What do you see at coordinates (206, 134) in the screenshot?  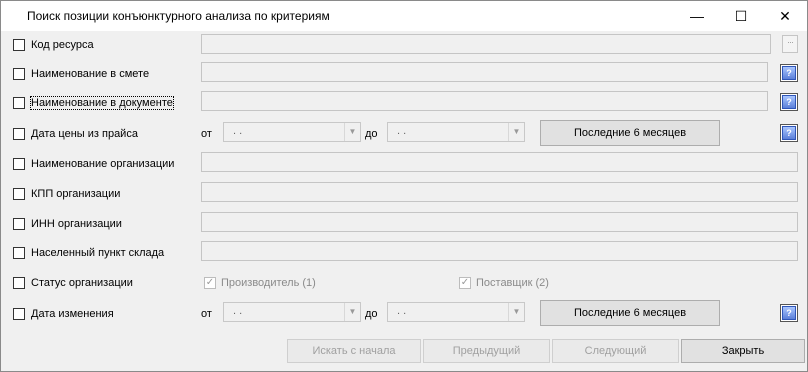 I see `price-date-from-label: от` at bounding box center [206, 134].